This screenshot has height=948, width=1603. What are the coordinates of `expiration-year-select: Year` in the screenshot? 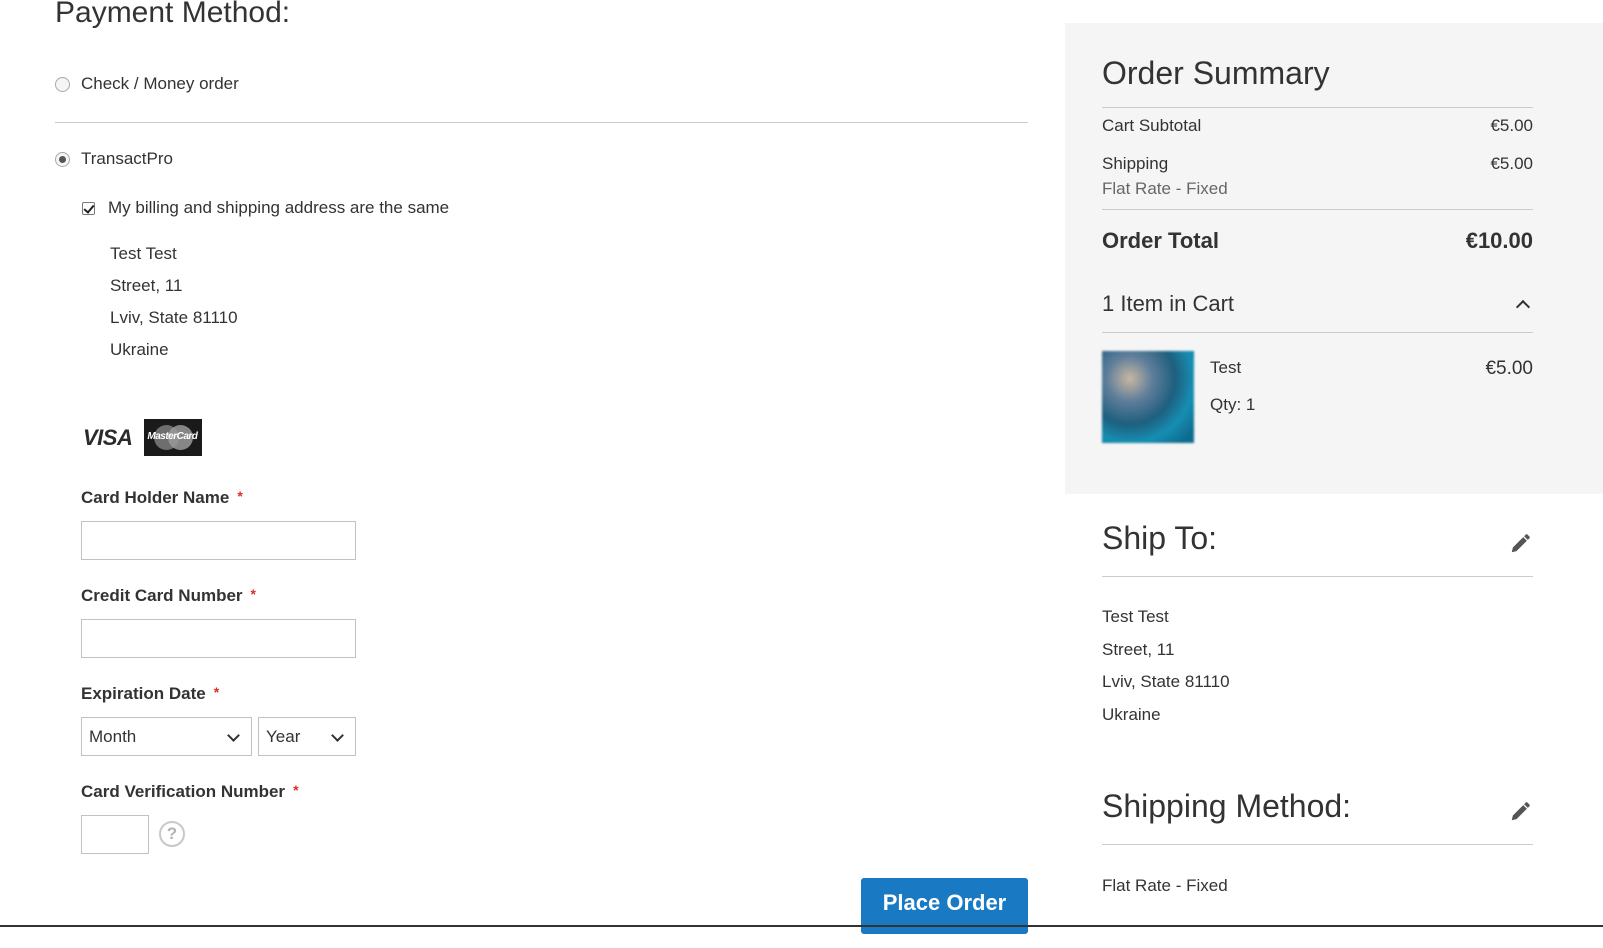 It's located at (307, 736).